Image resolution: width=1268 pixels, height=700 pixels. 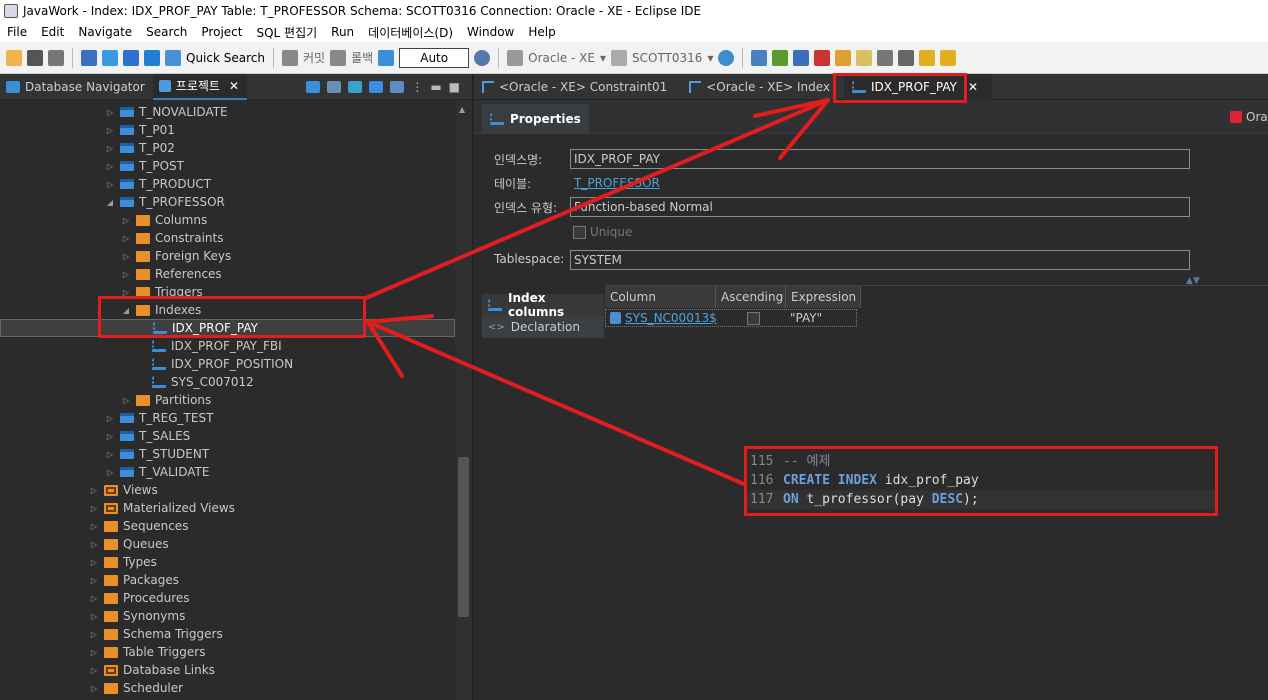 What do you see at coordinates (227, 670) in the screenshot?
I see `tree-item: ▷ Database Links` at bounding box center [227, 670].